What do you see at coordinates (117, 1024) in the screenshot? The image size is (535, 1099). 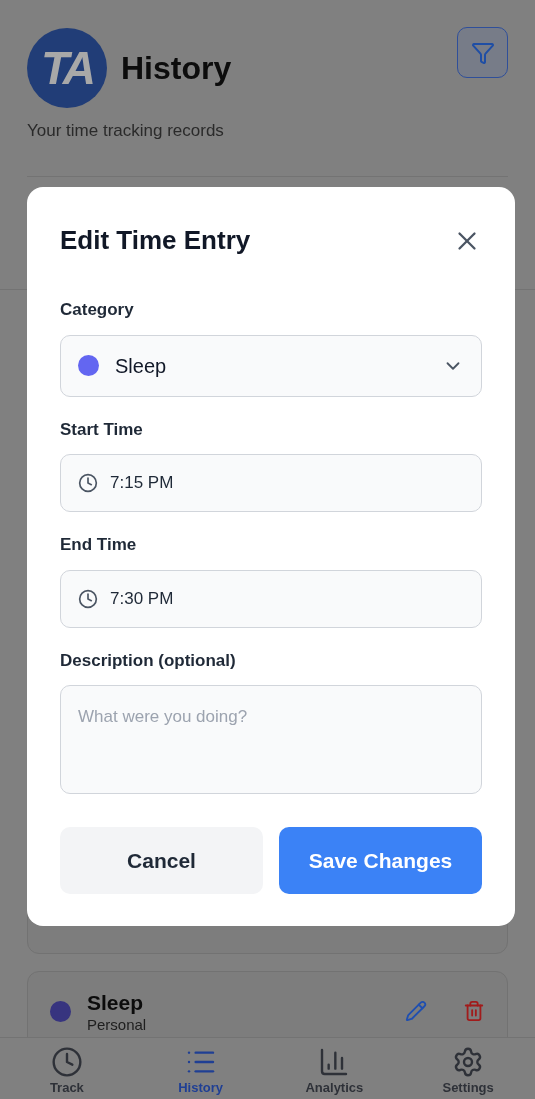 I see `entry-subcategory: Personal` at bounding box center [117, 1024].